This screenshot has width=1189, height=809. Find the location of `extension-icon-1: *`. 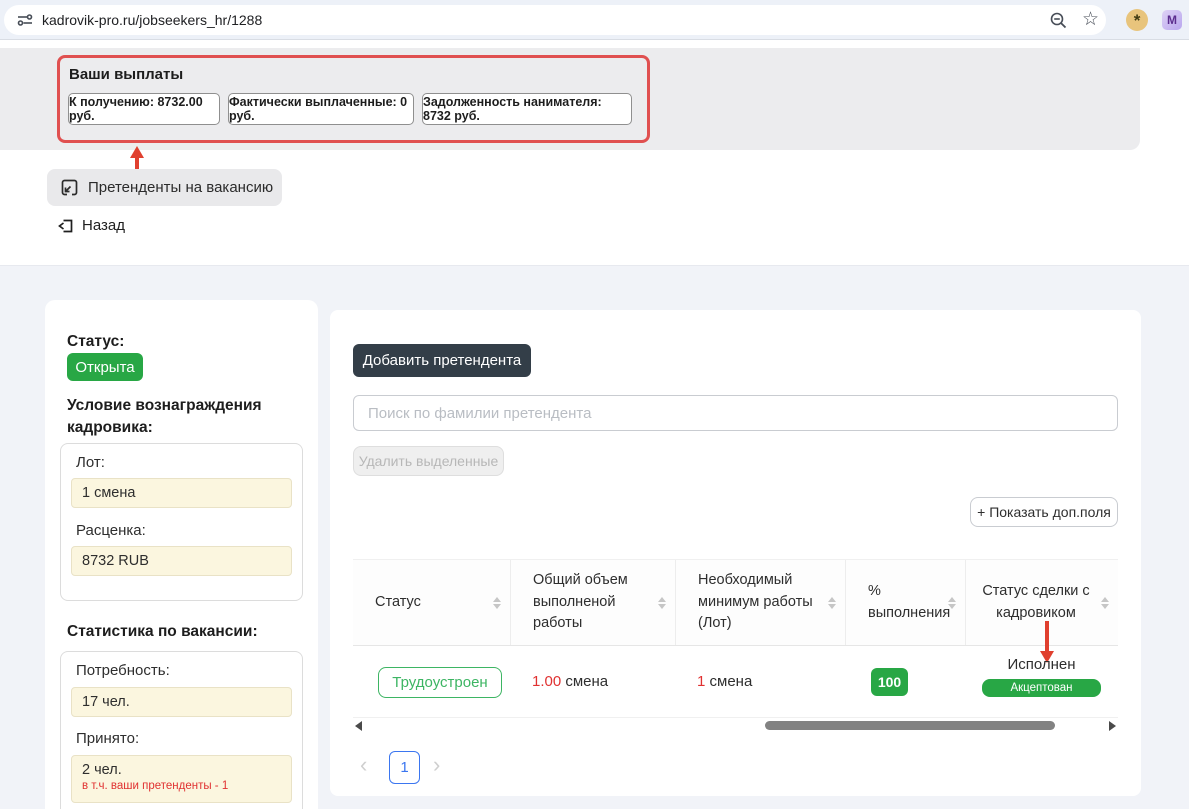

extension-icon-1: * is located at coordinates (1137, 20).